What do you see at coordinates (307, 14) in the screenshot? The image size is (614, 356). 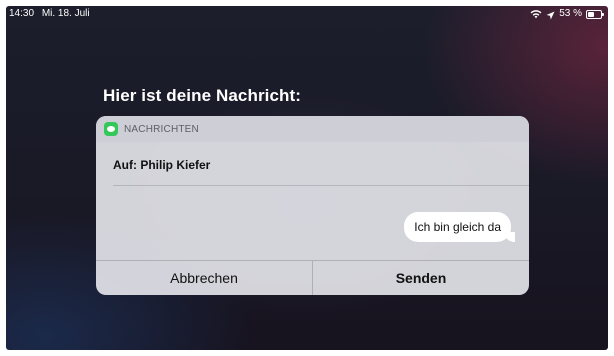 I see `status-bar: 14:30 Mi. 18. Juli 53 %` at bounding box center [307, 14].